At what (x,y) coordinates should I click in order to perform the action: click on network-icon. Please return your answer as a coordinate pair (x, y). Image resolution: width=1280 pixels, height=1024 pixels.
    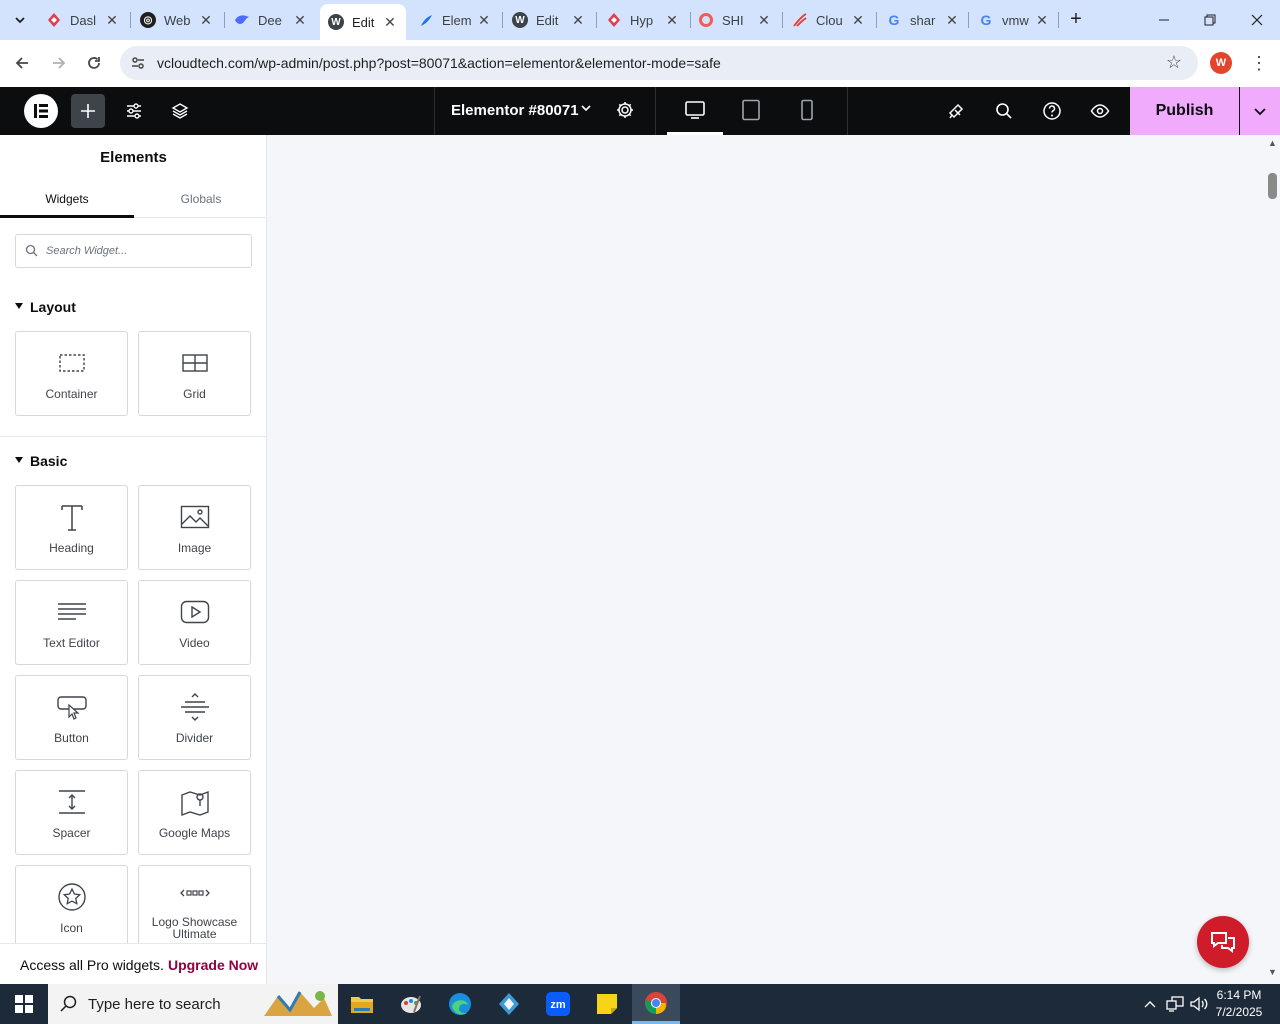
    Looking at the image, I should click on (1175, 1004).